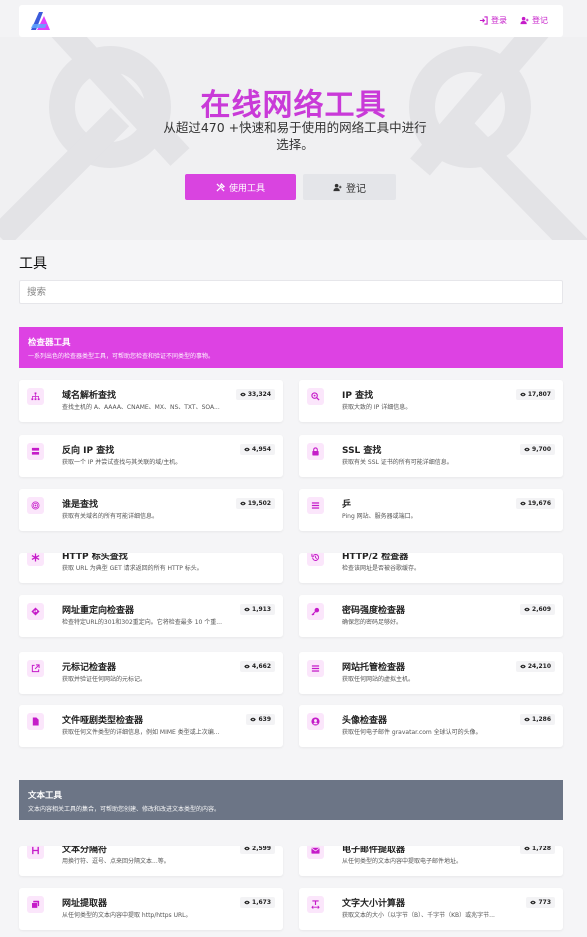  I want to click on view-count: 773, so click(544, 902).